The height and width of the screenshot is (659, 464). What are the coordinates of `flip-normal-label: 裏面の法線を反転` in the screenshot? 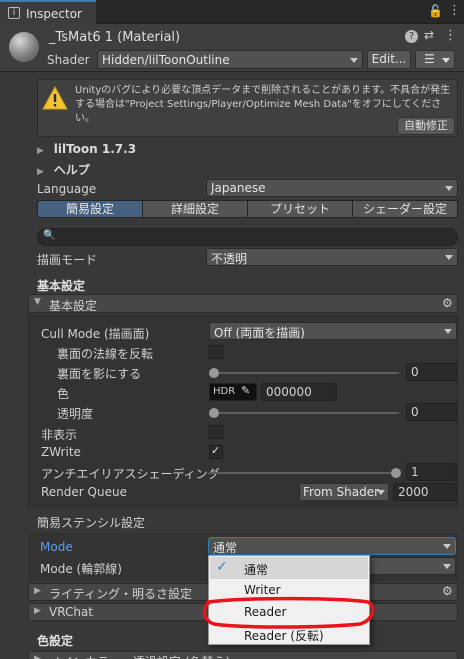 It's located at (105, 354).